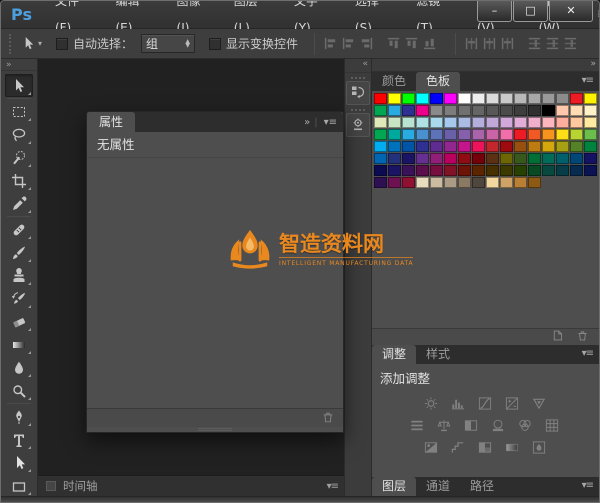  I want to click on distribute-horizontal-centers-icon, so click(489, 43).